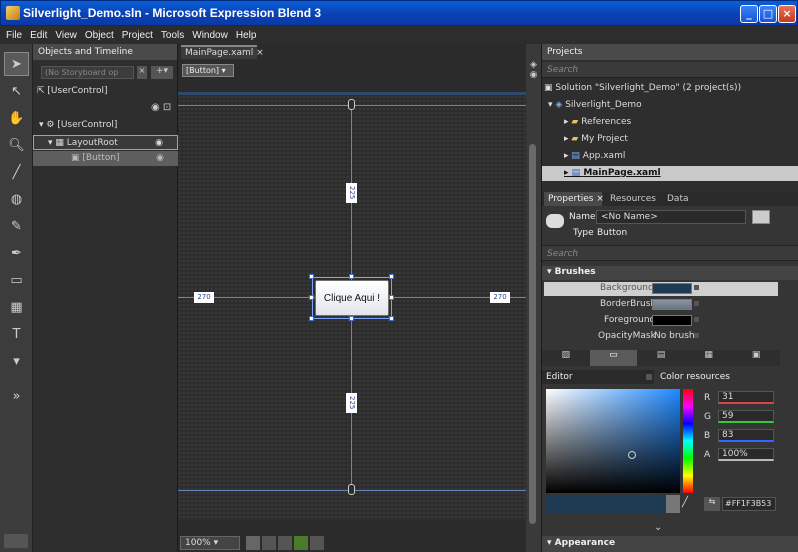 The image size is (798, 552). What do you see at coordinates (689, 504) in the screenshot?
I see `eyedropper-icon: ╱` at bounding box center [689, 504].